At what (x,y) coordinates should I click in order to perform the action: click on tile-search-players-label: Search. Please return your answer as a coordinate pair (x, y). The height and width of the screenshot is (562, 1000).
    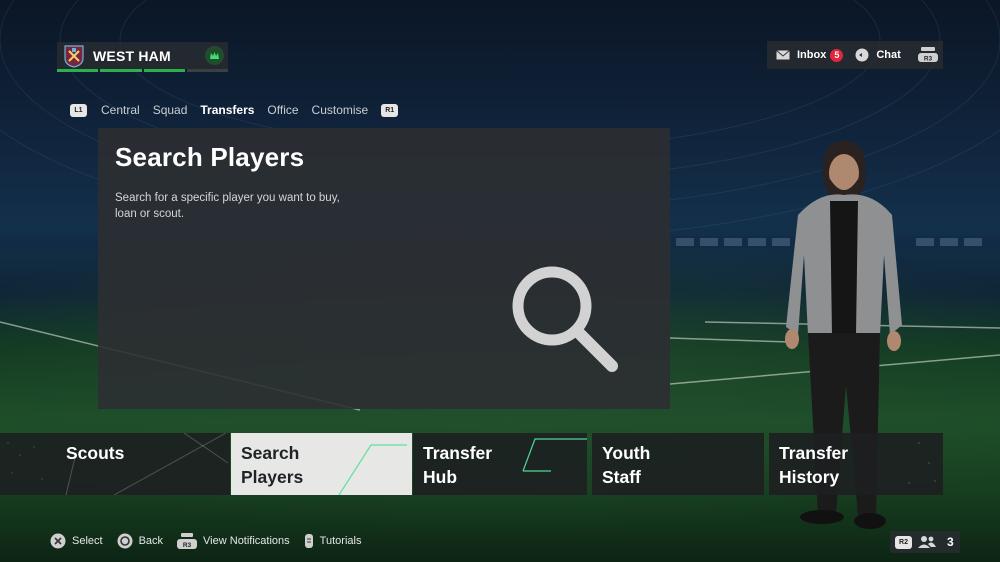
    Looking at the image, I should click on (270, 453).